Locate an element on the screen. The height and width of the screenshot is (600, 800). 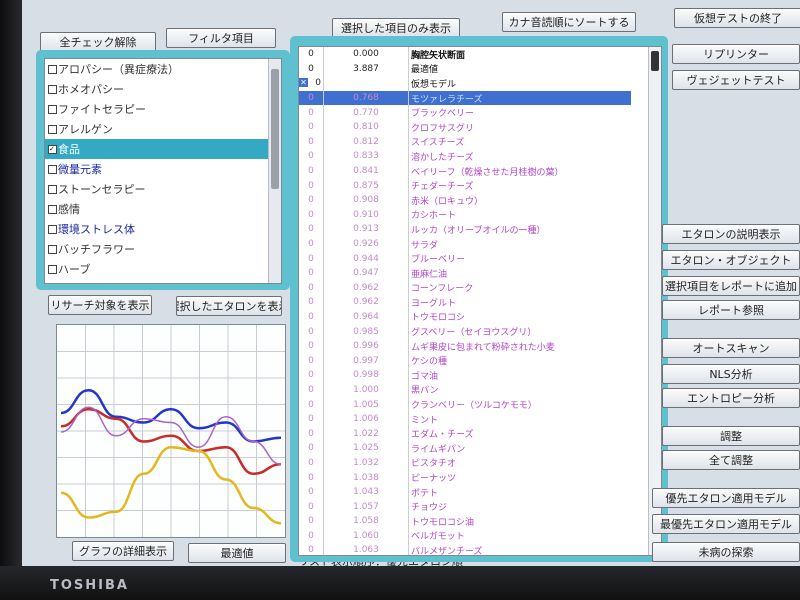
optimal-value-button: 最適値 is located at coordinates (237, 553).